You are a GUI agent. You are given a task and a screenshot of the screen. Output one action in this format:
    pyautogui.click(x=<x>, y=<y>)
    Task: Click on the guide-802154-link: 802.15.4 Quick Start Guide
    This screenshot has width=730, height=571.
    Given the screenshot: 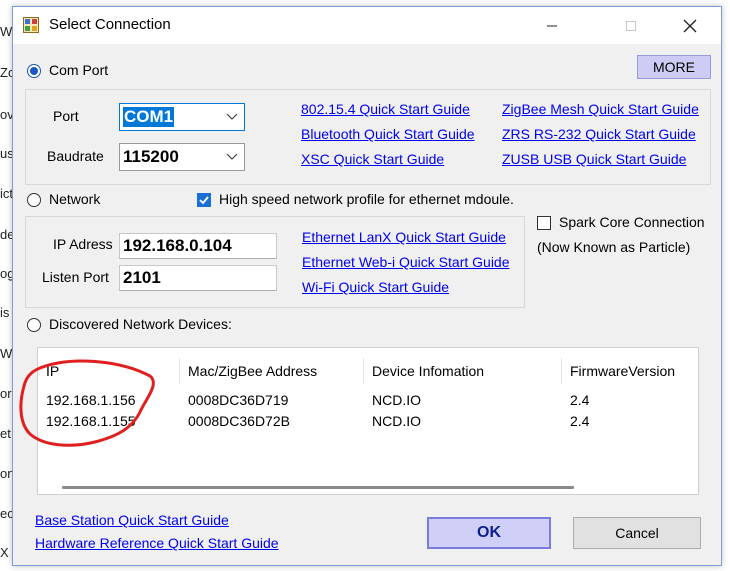 What is the action you would take?
    pyautogui.click(x=385, y=109)
    